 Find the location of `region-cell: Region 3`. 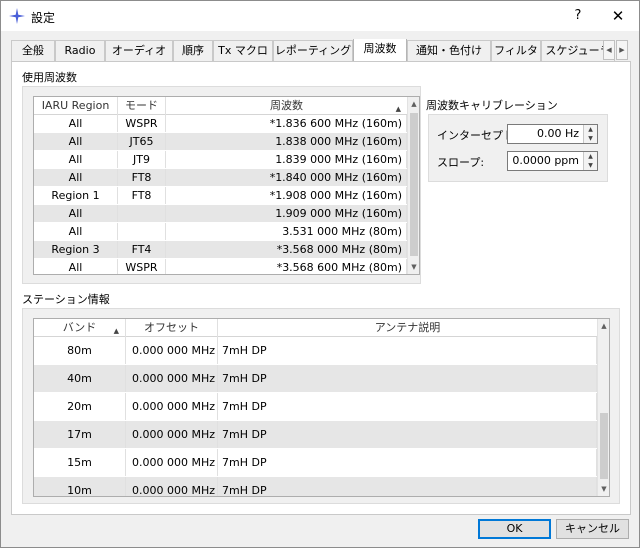

region-cell: Region 3 is located at coordinates (76, 249).